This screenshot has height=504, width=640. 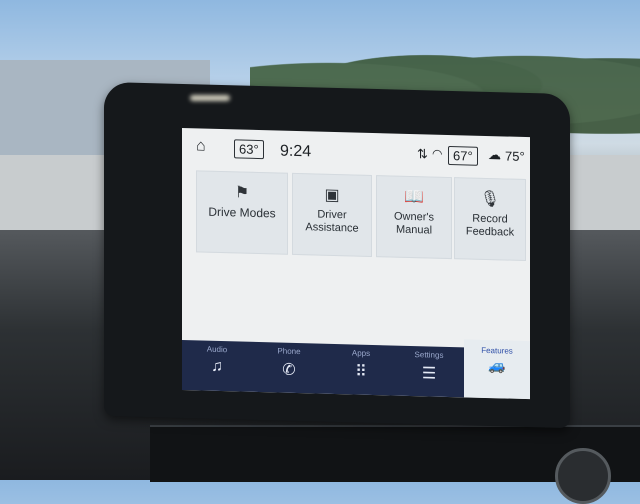 I want to click on cabin-temp: 67°, so click(x=463, y=155).